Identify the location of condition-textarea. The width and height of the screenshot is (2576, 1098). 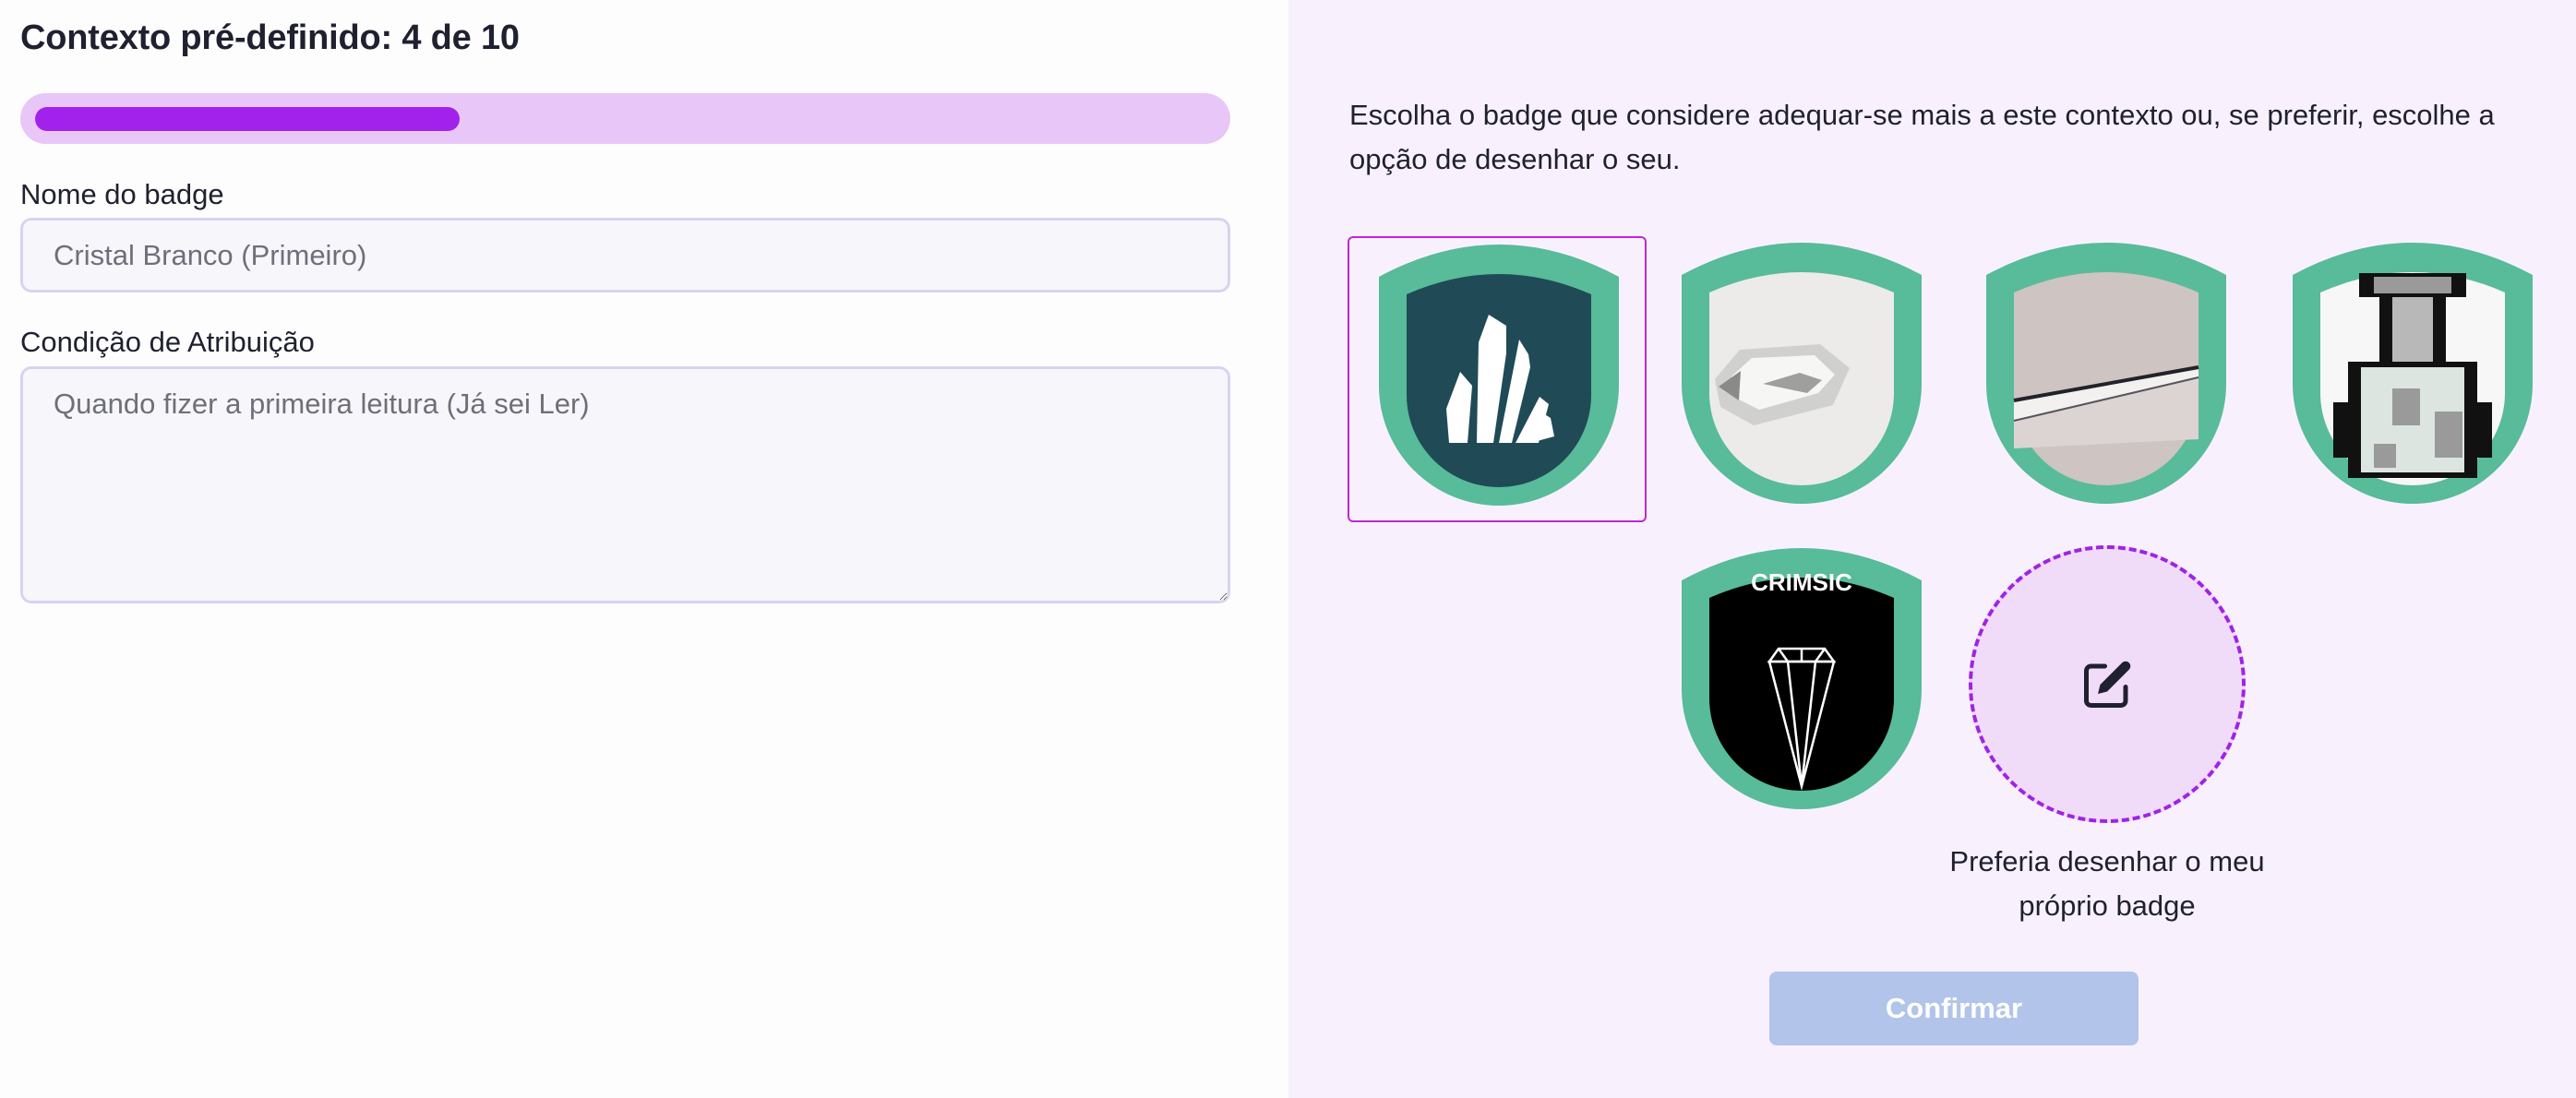
(625, 485).